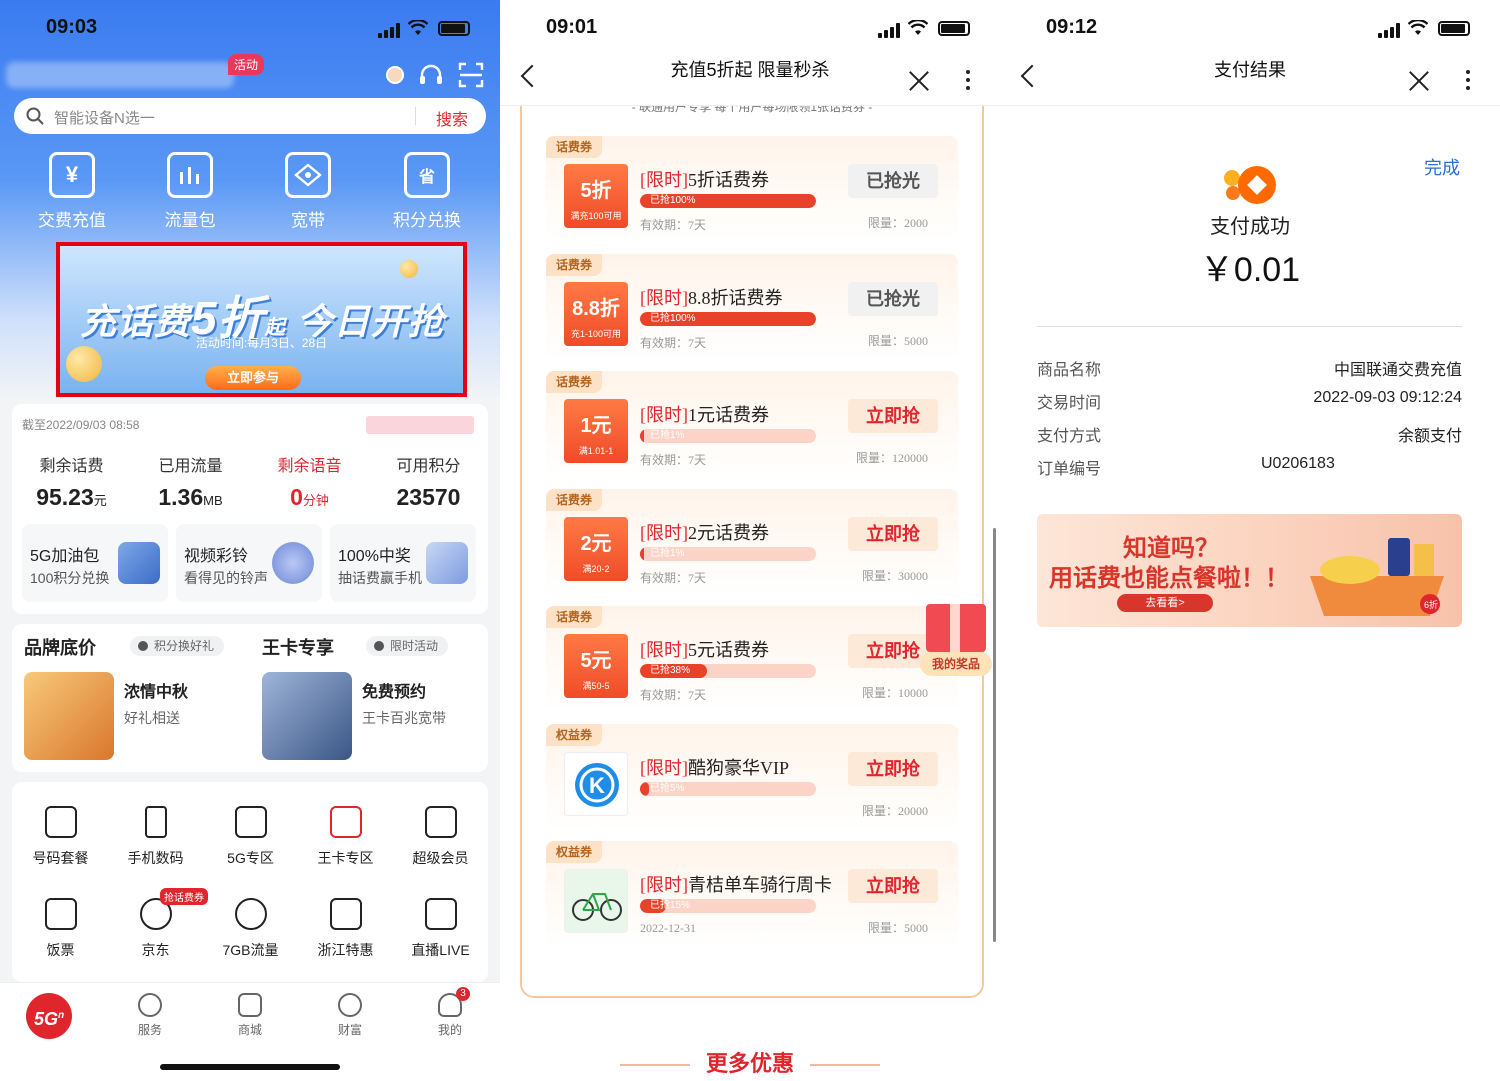 Image resolution: width=1500 pixels, height=1081 pixels. Describe the element at coordinates (428, 466) in the screenshot. I see `stat-label: 可用积分` at that location.